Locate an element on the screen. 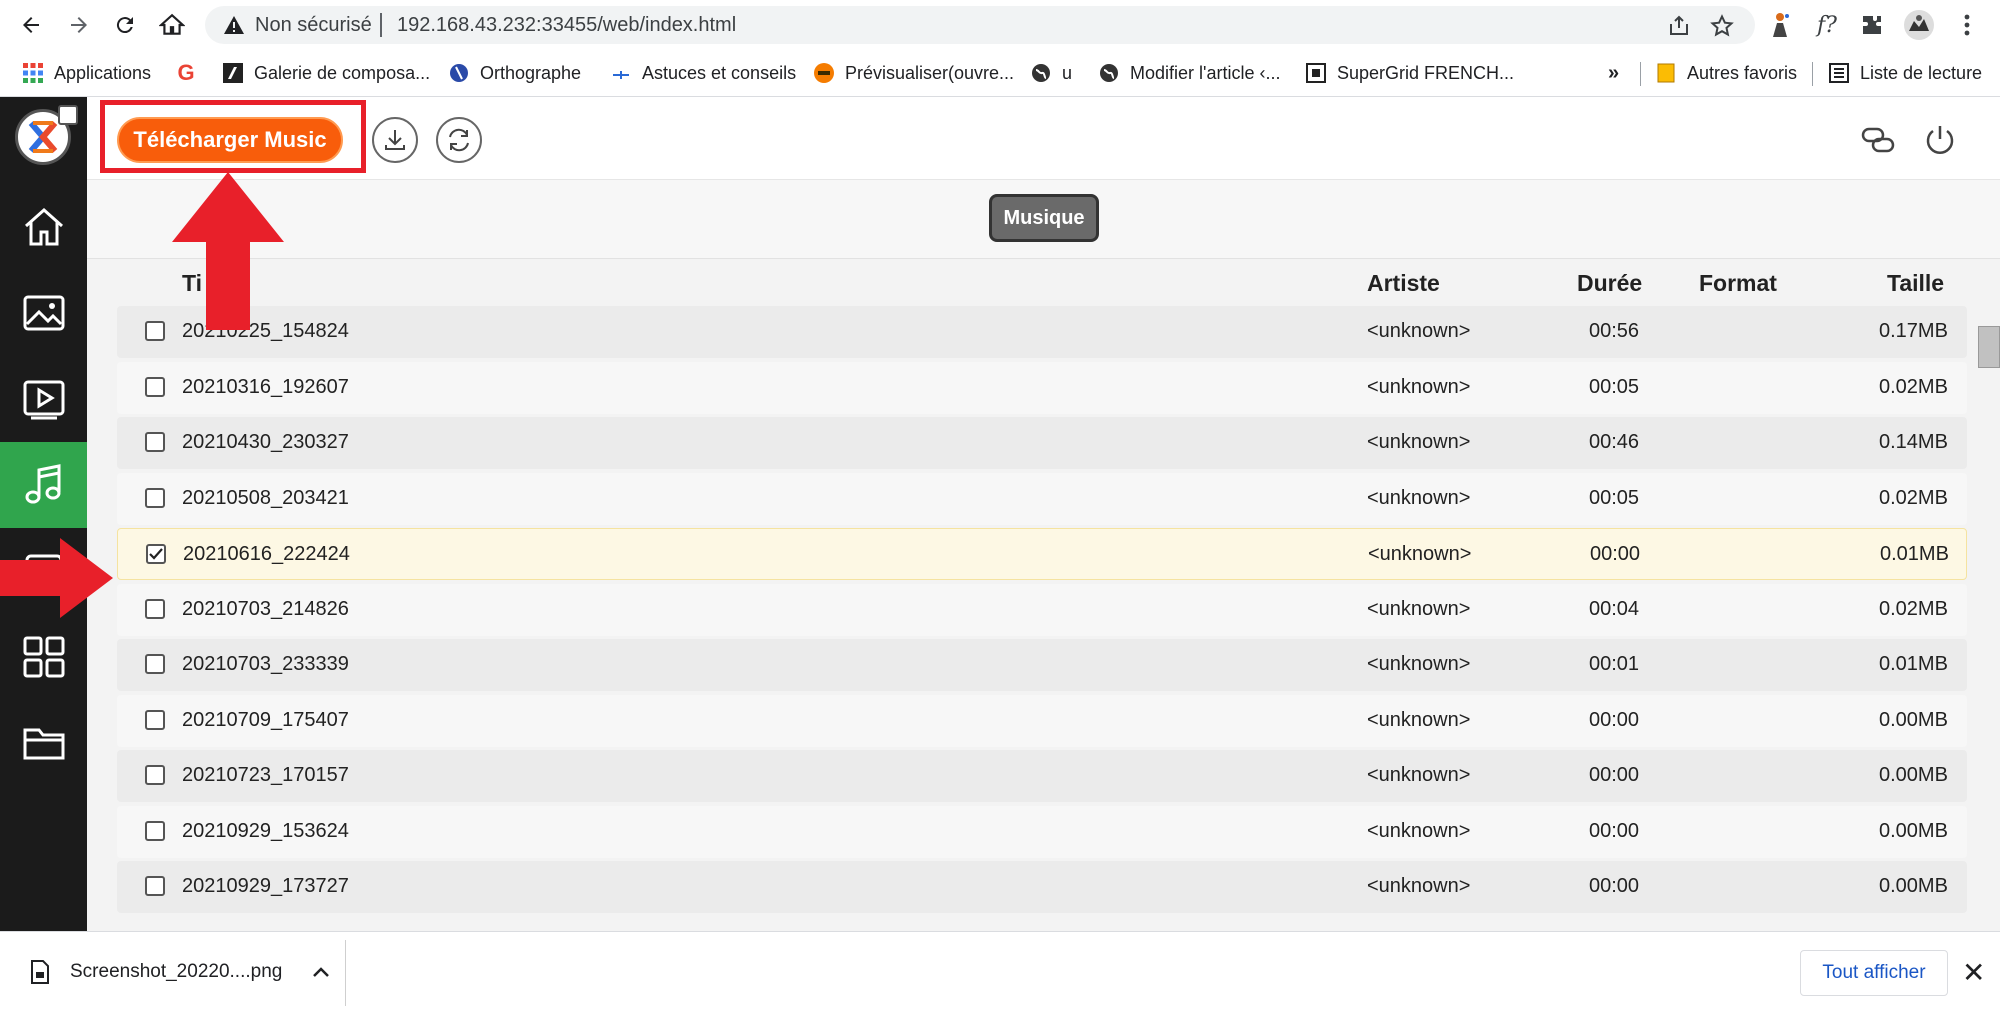 This screenshot has width=2000, height=1014. download-item: Screenshot_20220....png is located at coordinates (180, 972).